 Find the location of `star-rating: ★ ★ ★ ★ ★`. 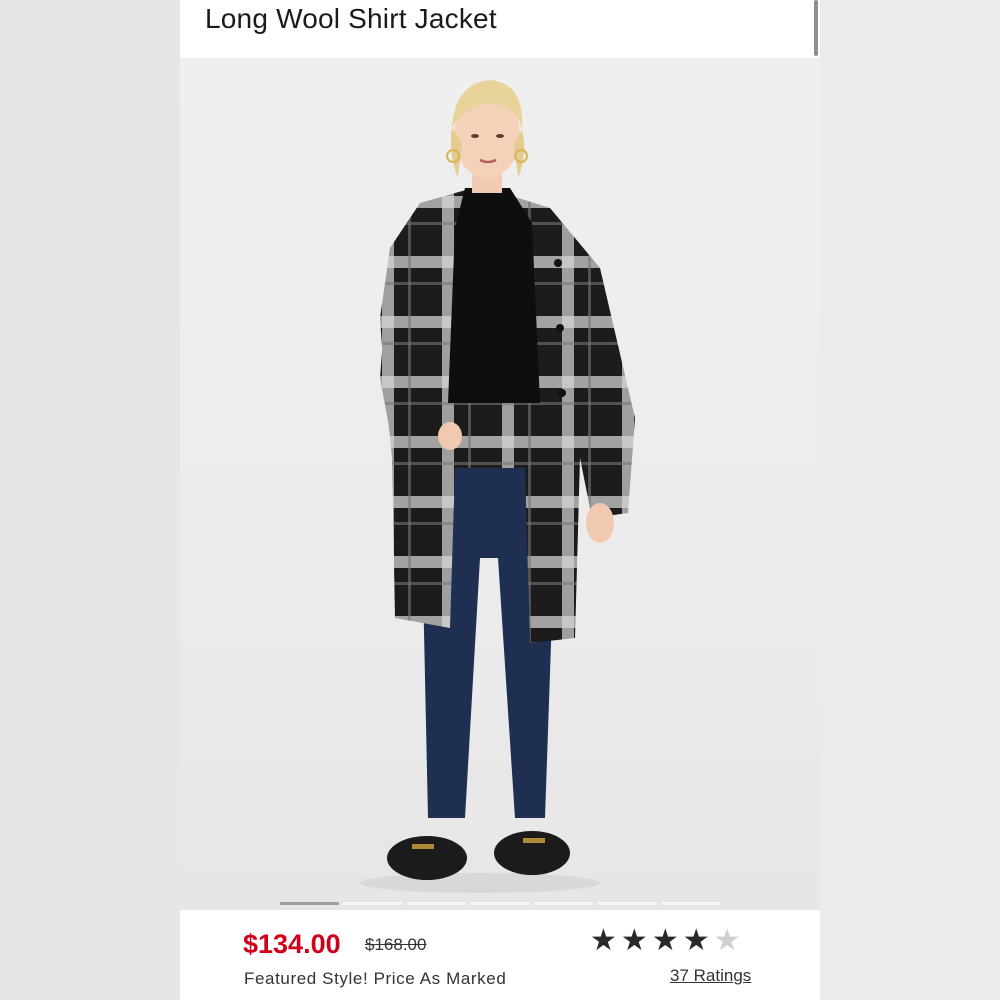

star-rating: ★ ★ ★ ★ ★ is located at coordinates (665, 941).